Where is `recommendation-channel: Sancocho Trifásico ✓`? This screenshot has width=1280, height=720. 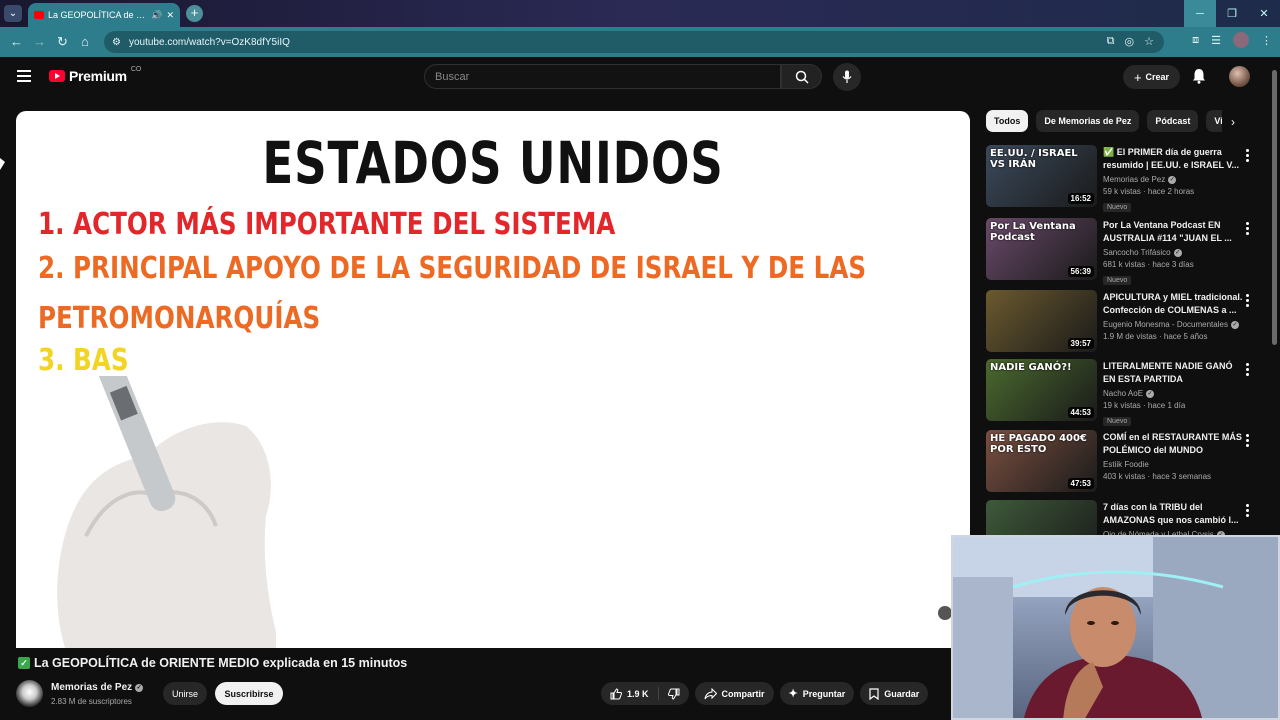
recommendation-channel: Sancocho Trifásico ✓ is located at coordinates (1173, 252).